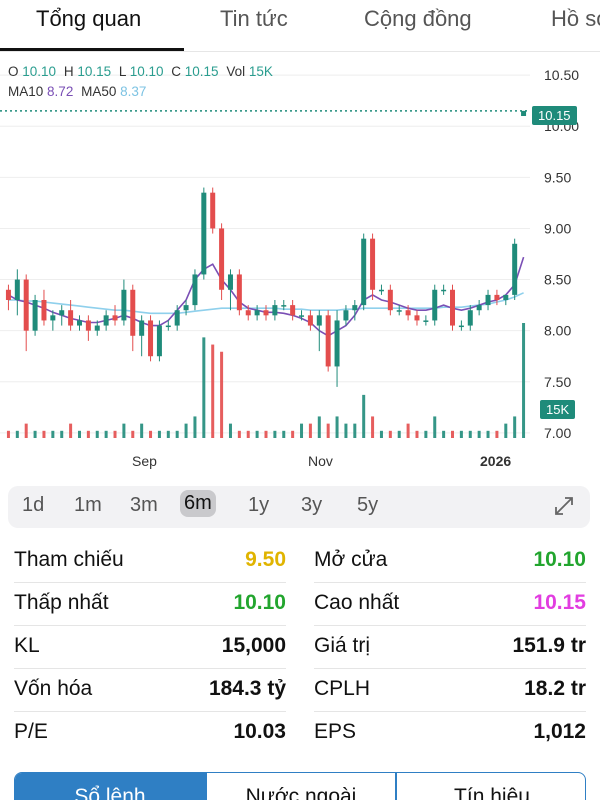  What do you see at coordinates (491, 786) in the screenshot?
I see `segment-signals: Tín hiệu` at bounding box center [491, 786].